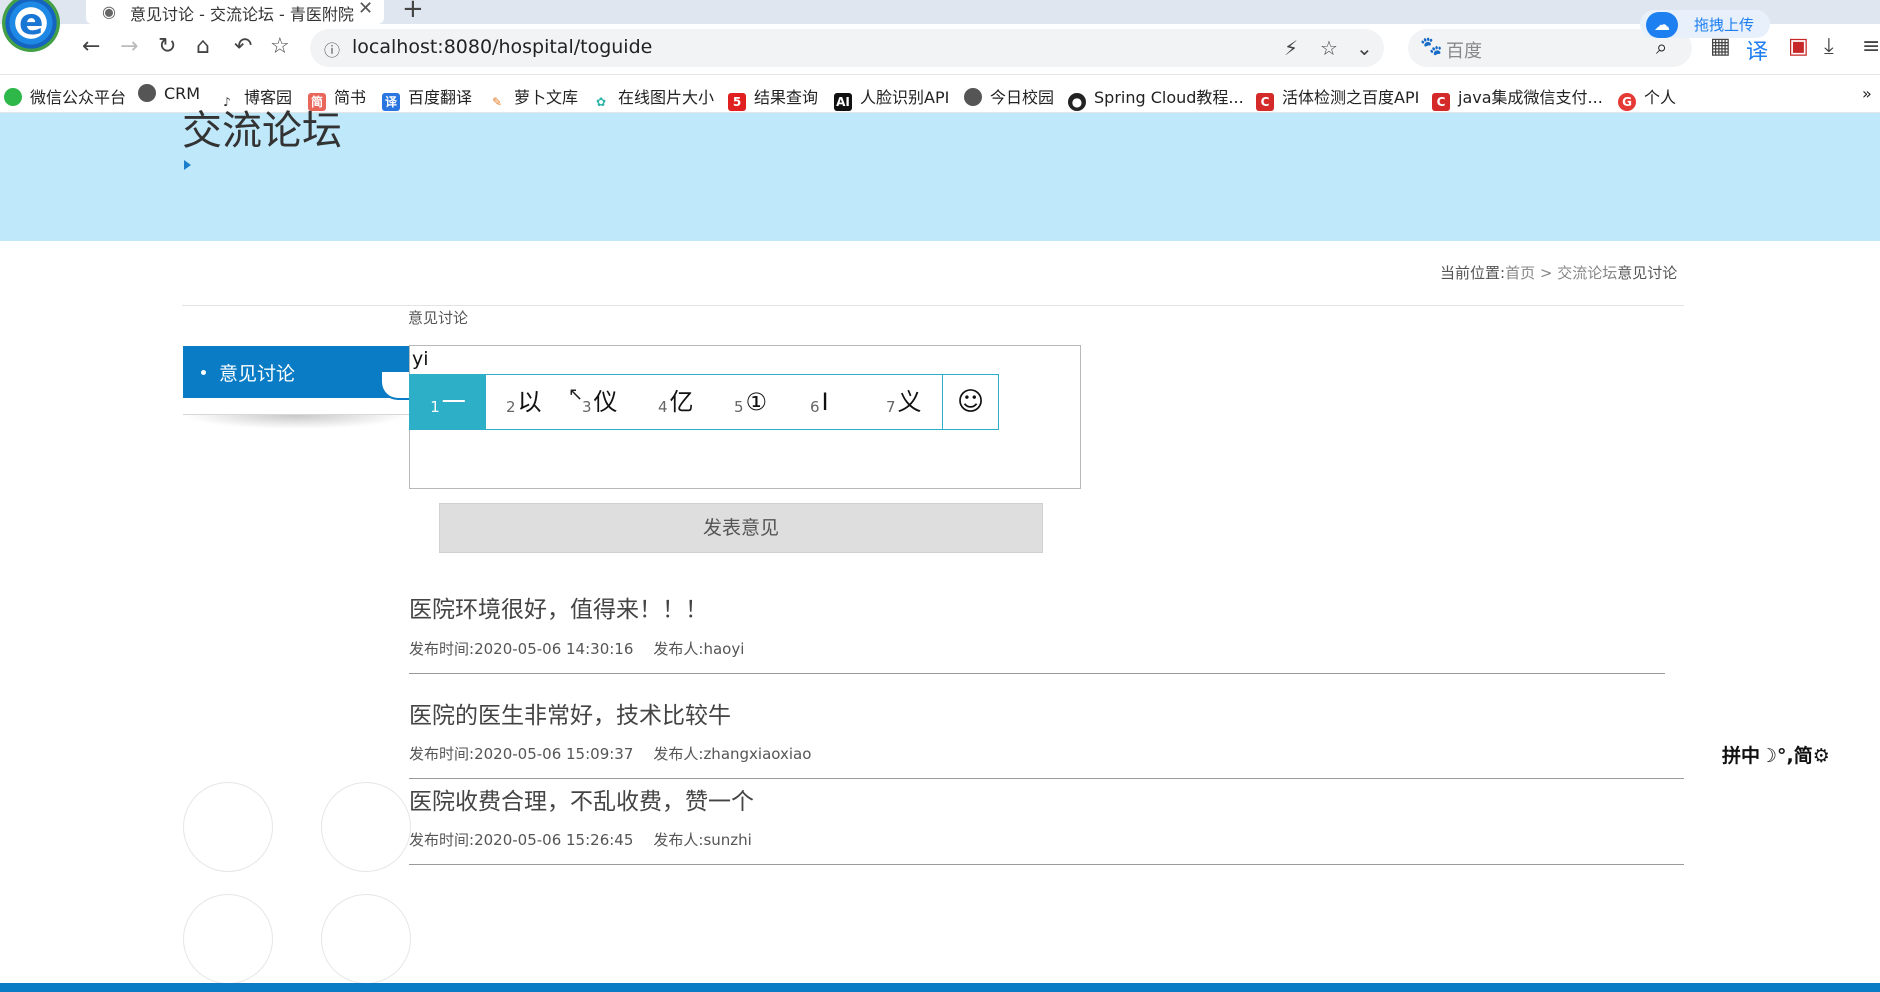  What do you see at coordinates (187, 165) in the screenshot?
I see `caret-right-icon` at bounding box center [187, 165].